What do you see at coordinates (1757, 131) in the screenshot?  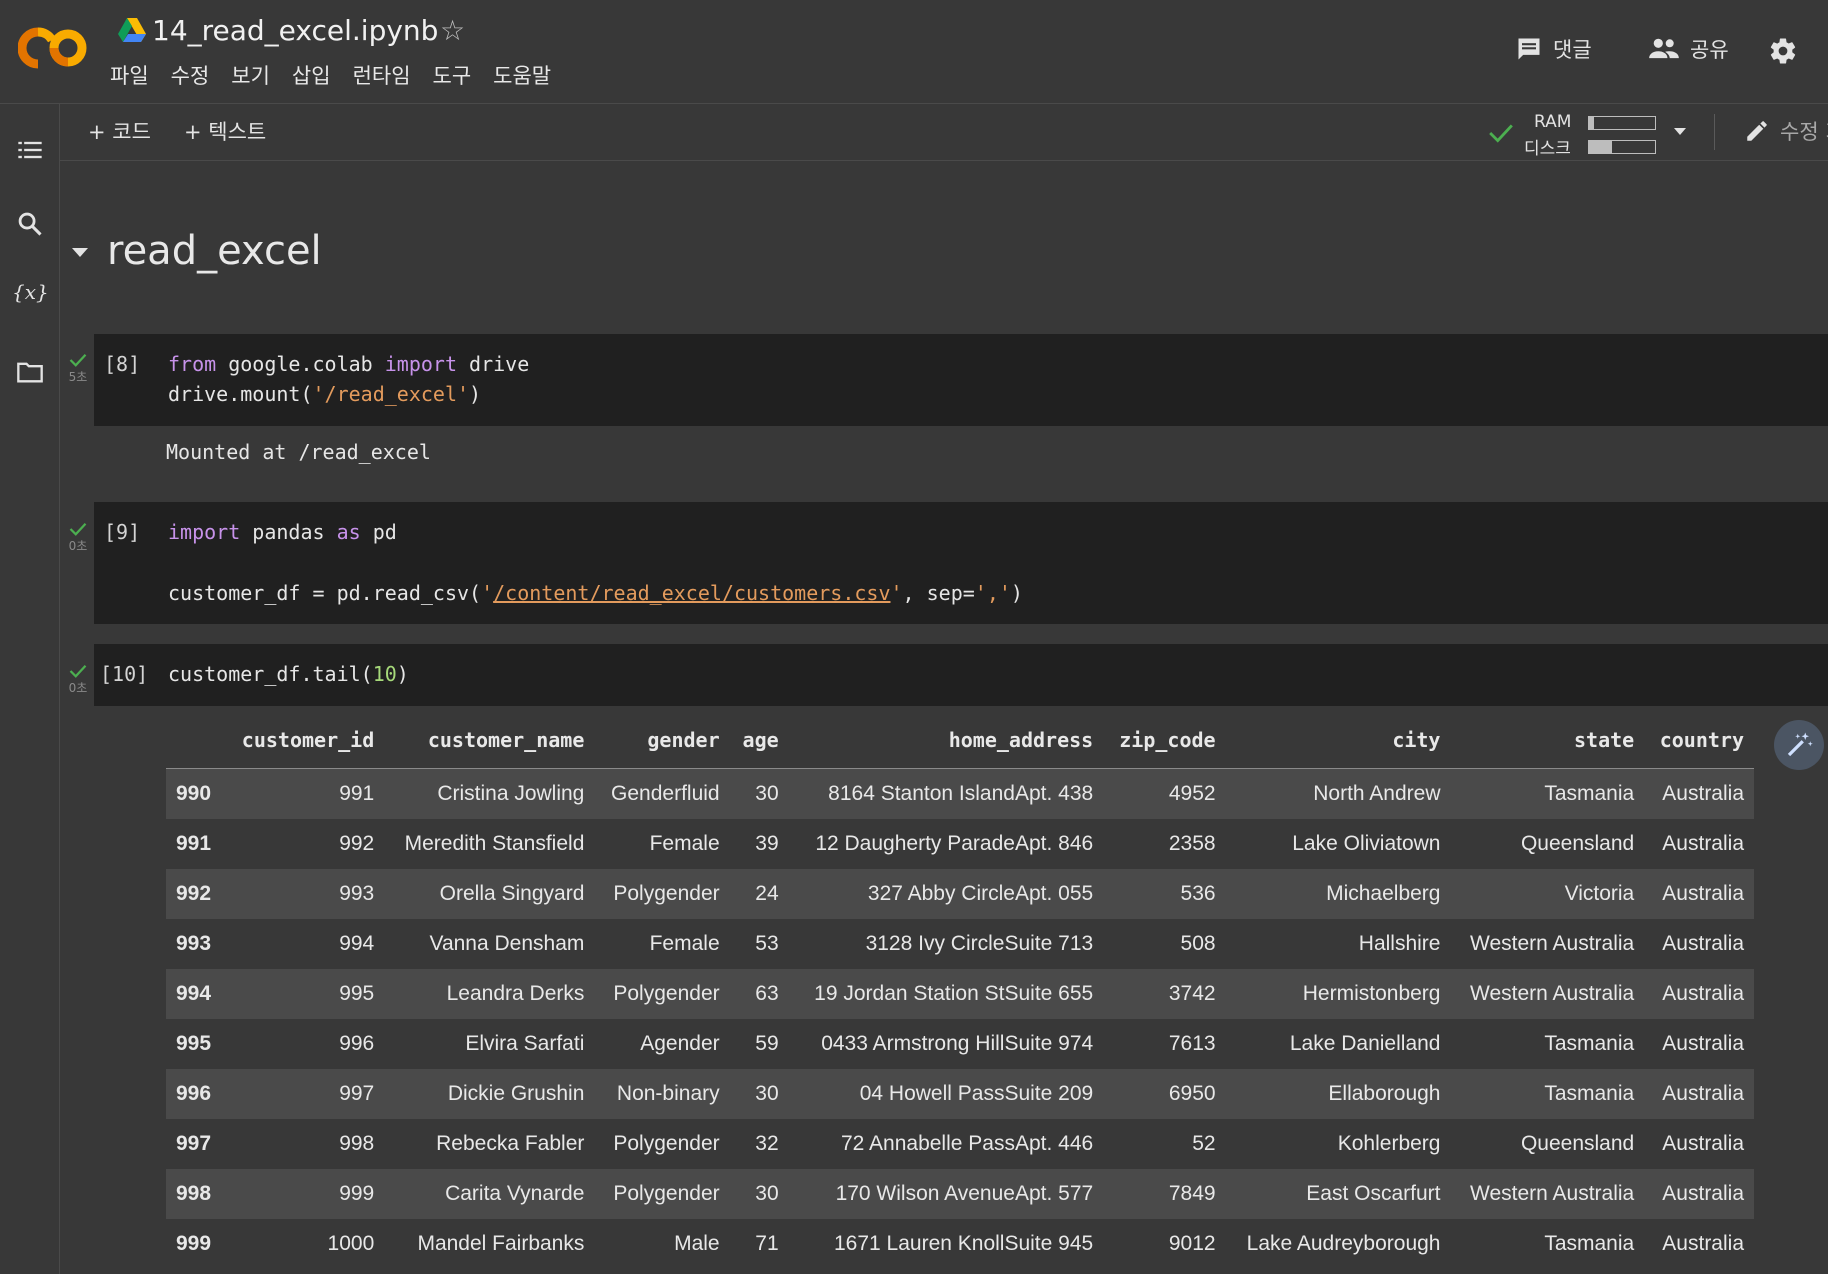 I see `pencil-icon` at bounding box center [1757, 131].